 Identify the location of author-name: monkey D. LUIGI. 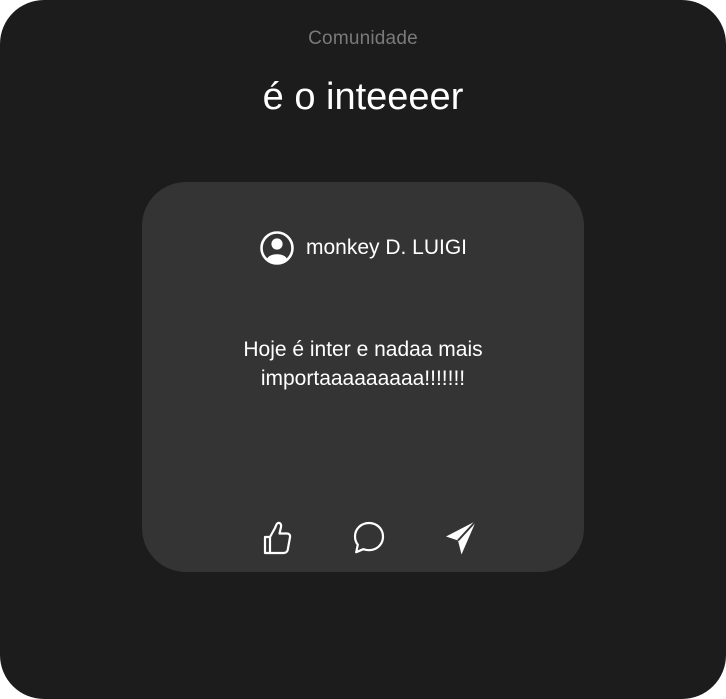
(386, 247).